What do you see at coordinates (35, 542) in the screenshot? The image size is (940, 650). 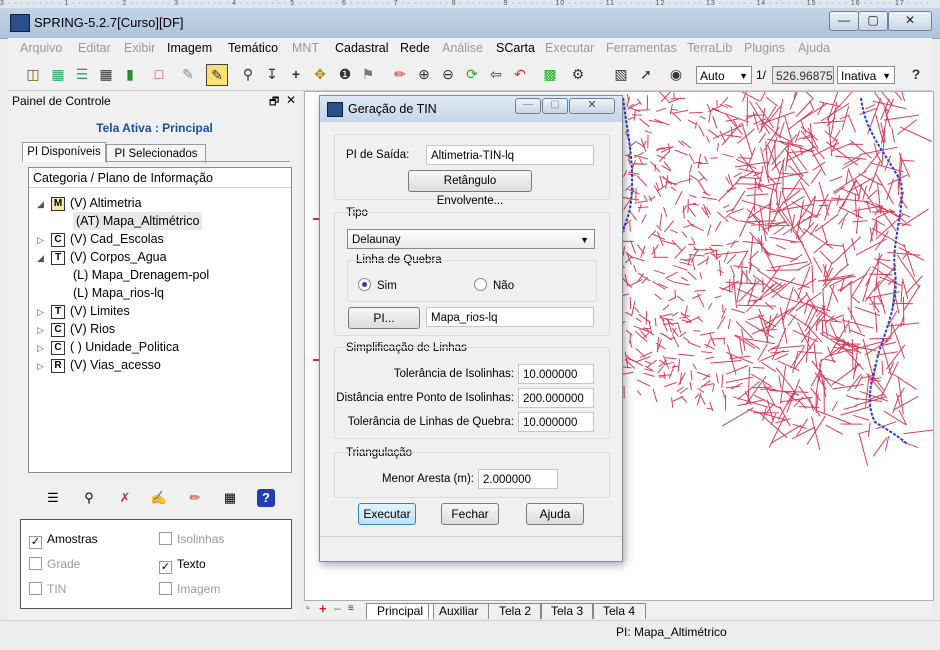 I see `checkbox-amostras: ✓` at bounding box center [35, 542].